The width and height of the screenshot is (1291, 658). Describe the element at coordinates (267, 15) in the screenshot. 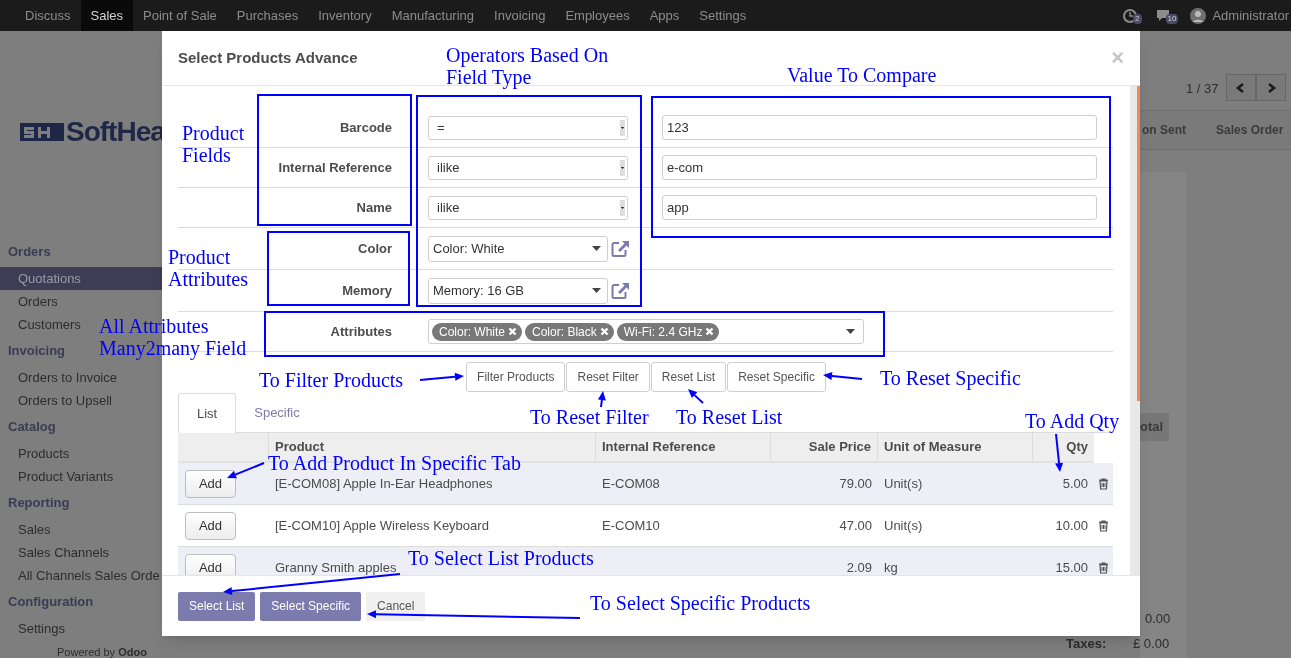

I see `app-menu-item: Purchases` at that location.